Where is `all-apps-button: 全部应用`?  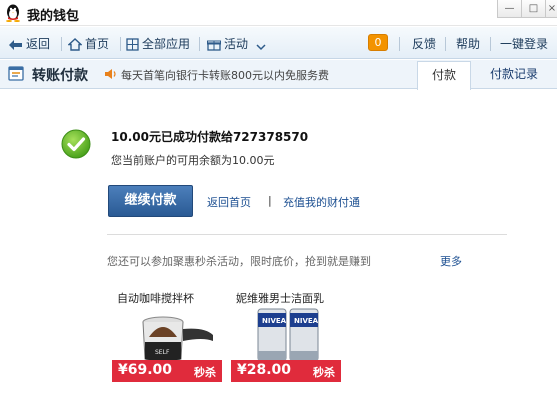
all-apps-button: 全部应用 is located at coordinates (158, 44).